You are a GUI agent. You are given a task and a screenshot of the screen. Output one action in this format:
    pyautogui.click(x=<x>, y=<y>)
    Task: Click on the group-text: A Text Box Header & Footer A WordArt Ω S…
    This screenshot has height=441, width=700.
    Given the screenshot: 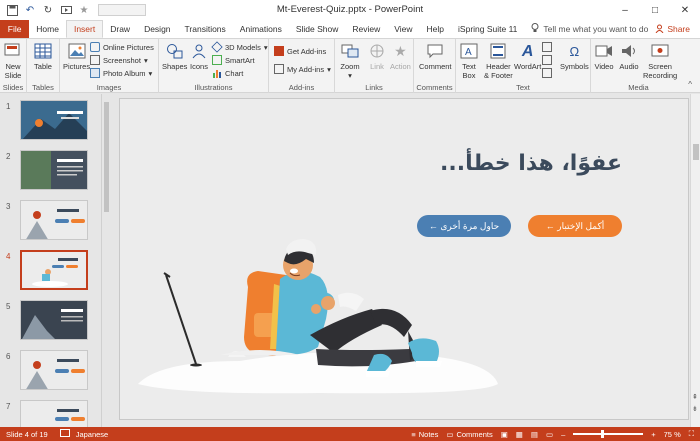 What is the action you would take?
    pyautogui.click(x=523, y=66)
    